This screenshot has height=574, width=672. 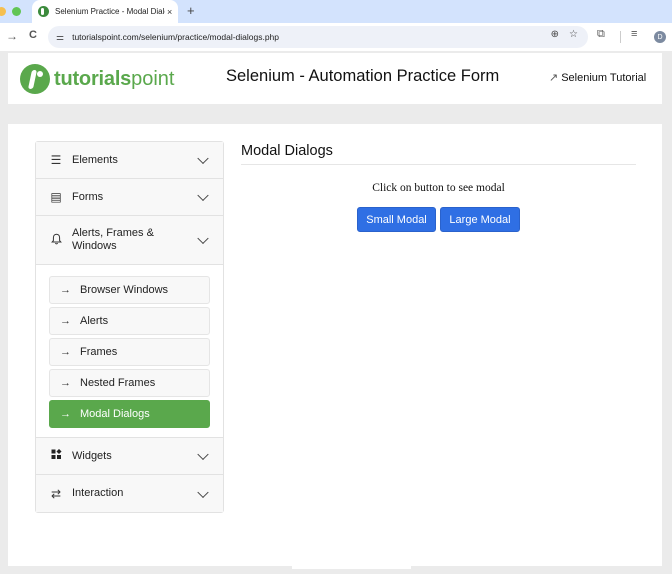 What do you see at coordinates (129, 321) in the screenshot?
I see `sidebar-item-alerts: → Alerts` at bounding box center [129, 321].